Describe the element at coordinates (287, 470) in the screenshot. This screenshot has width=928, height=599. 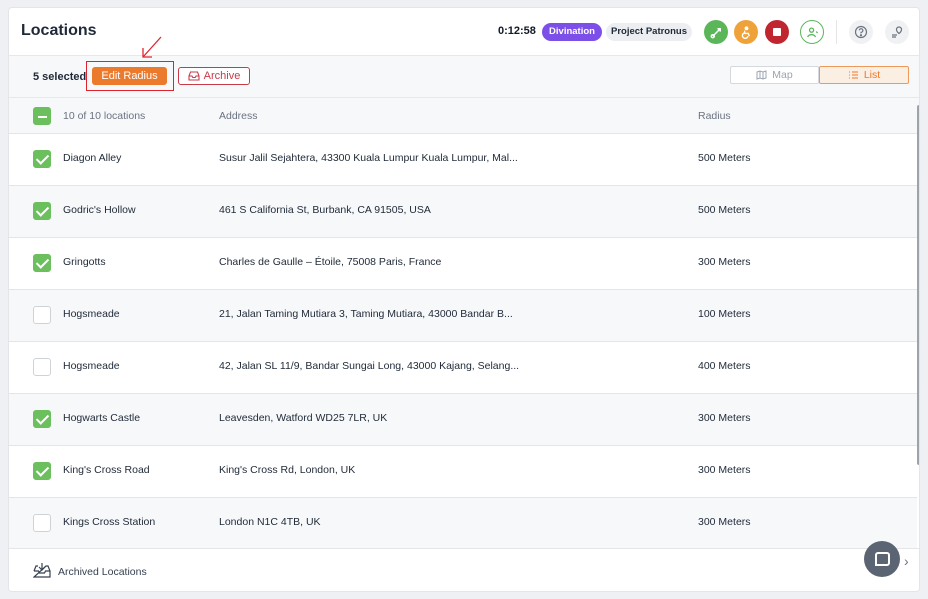
I see `location-address: King's Cross Rd, London, UK` at that location.